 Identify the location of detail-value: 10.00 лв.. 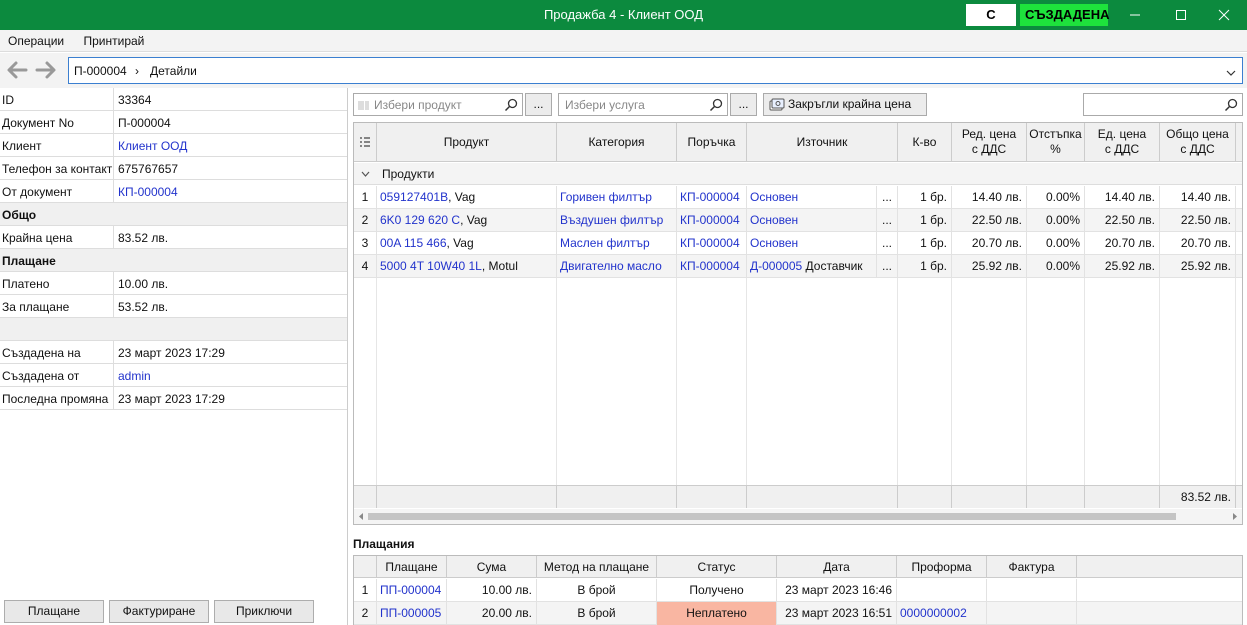
(143, 284).